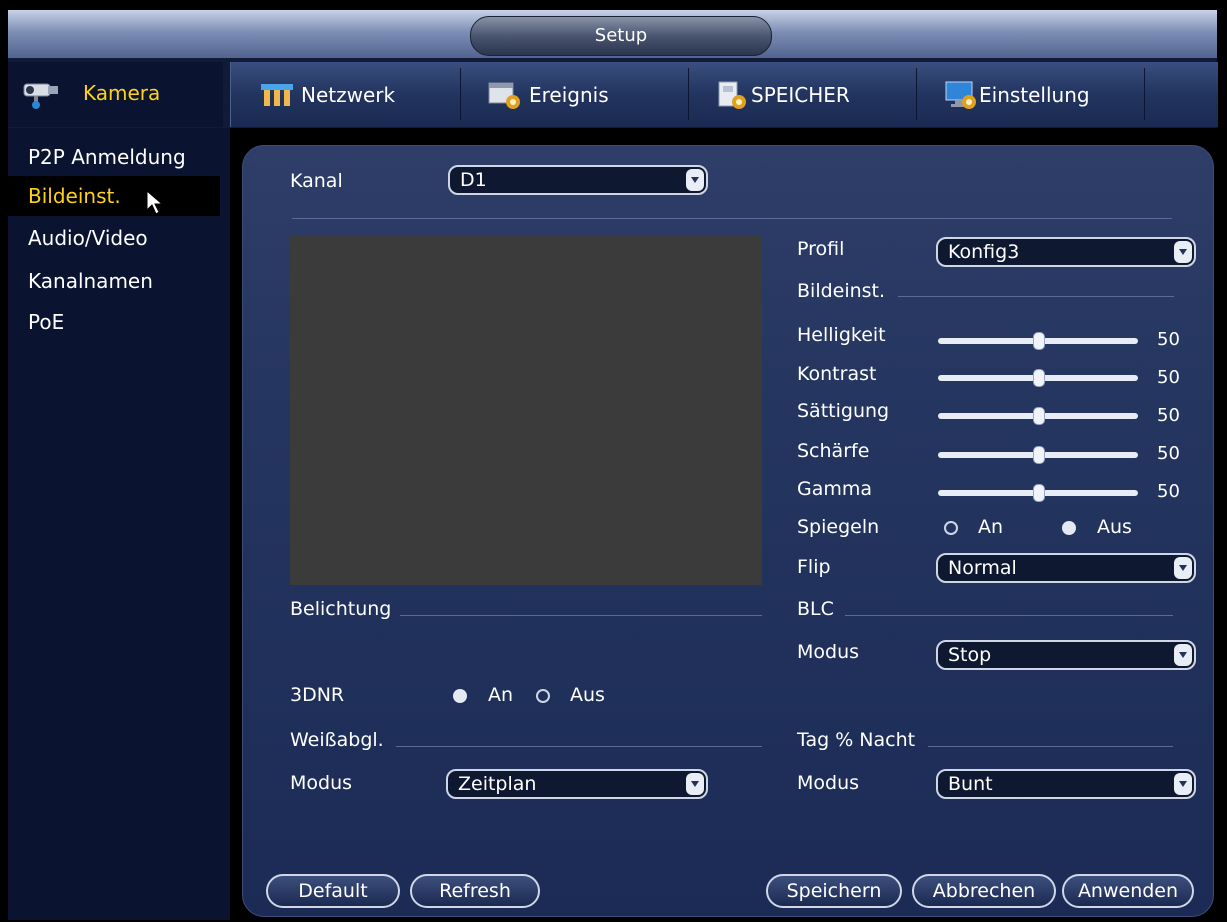 The height and width of the screenshot is (922, 1227). I want to click on channel-select: D1, so click(578, 180).